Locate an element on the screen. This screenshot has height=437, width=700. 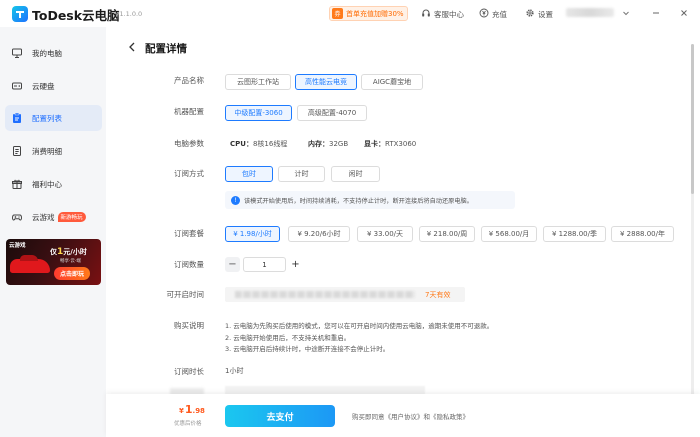
sidebar-item-my-computer: 我的电脑 is located at coordinates (53, 53).